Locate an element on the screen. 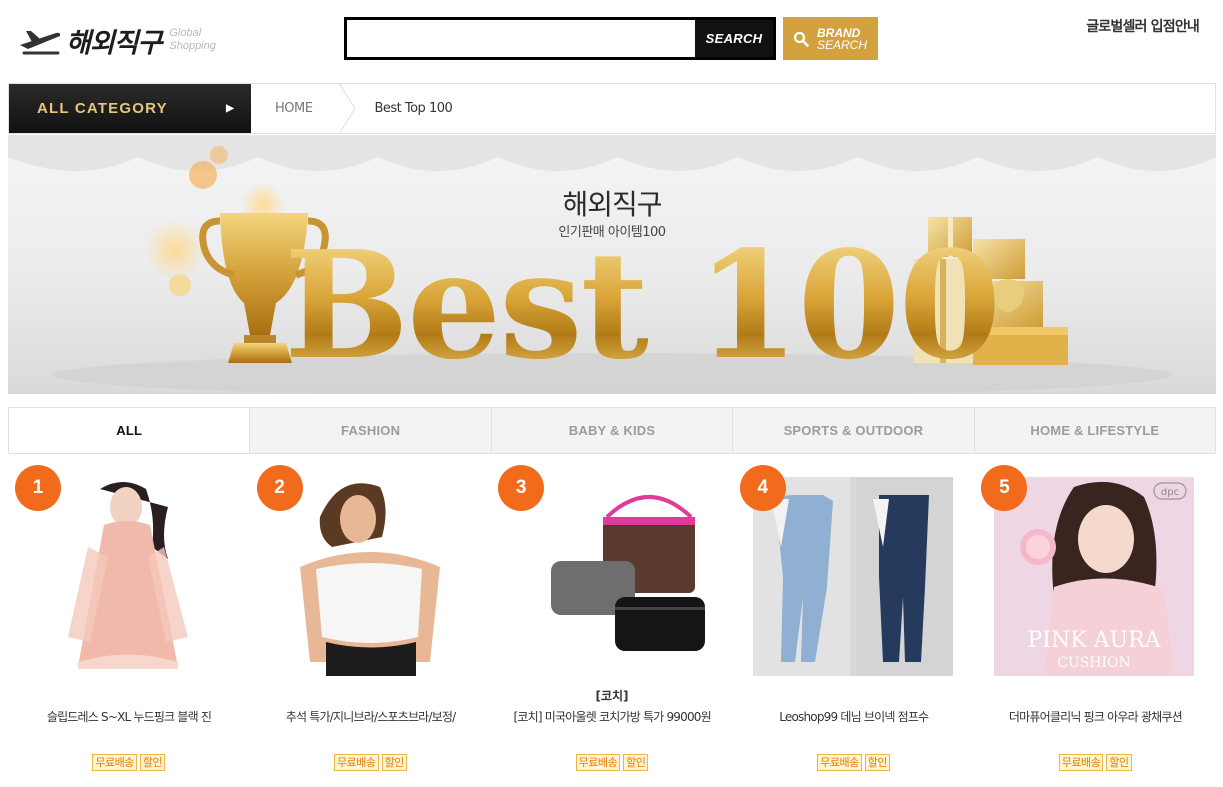 This screenshot has width=1223, height=787. image-title-text: PINK AURA is located at coordinates (1095, 640).